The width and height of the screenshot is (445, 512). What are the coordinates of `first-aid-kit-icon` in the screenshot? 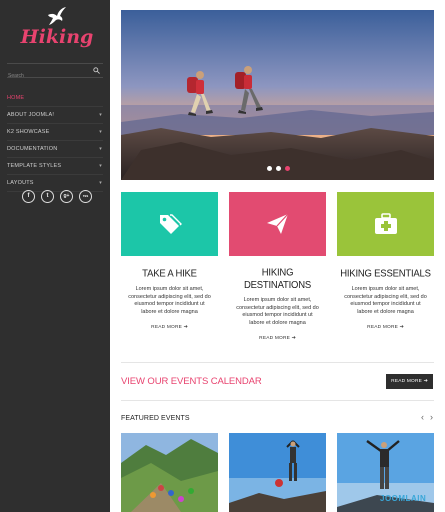 It's located at (386, 223).